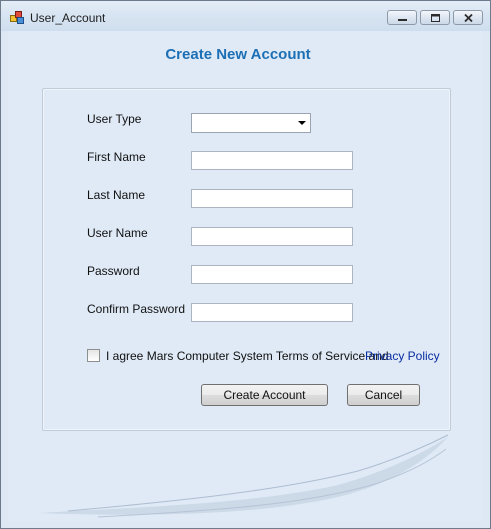 The width and height of the screenshot is (491, 529). What do you see at coordinates (93, 355) in the screenshot?
I see `terms-checkbox` at bounding box center [93, 355].